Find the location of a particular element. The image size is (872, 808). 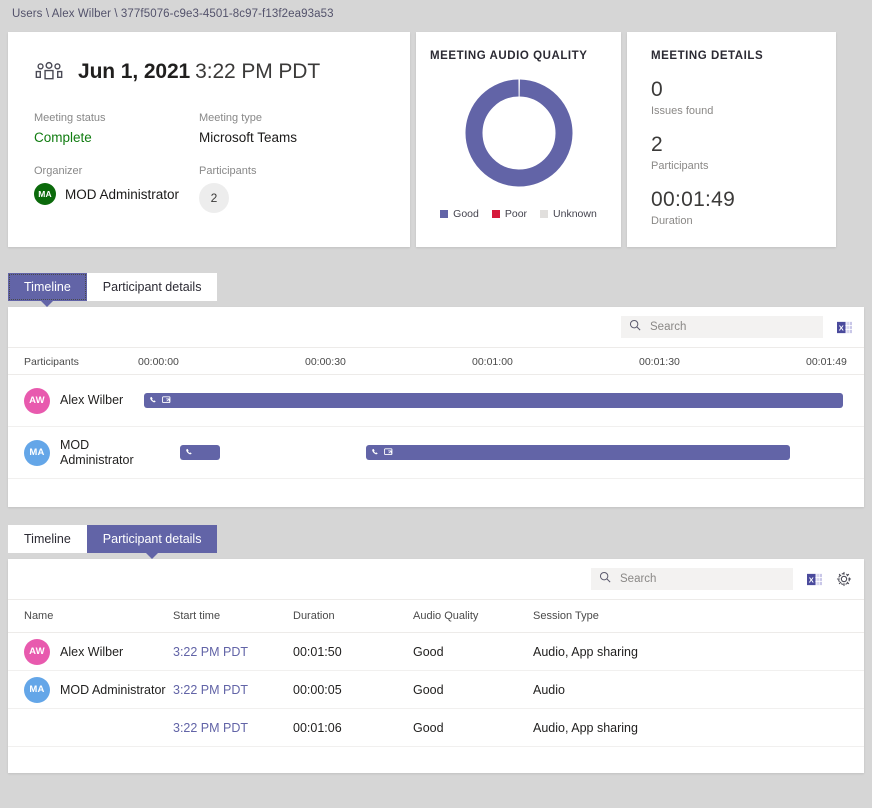

participants-field: Participants 2 is located at coordinates (291, 189).